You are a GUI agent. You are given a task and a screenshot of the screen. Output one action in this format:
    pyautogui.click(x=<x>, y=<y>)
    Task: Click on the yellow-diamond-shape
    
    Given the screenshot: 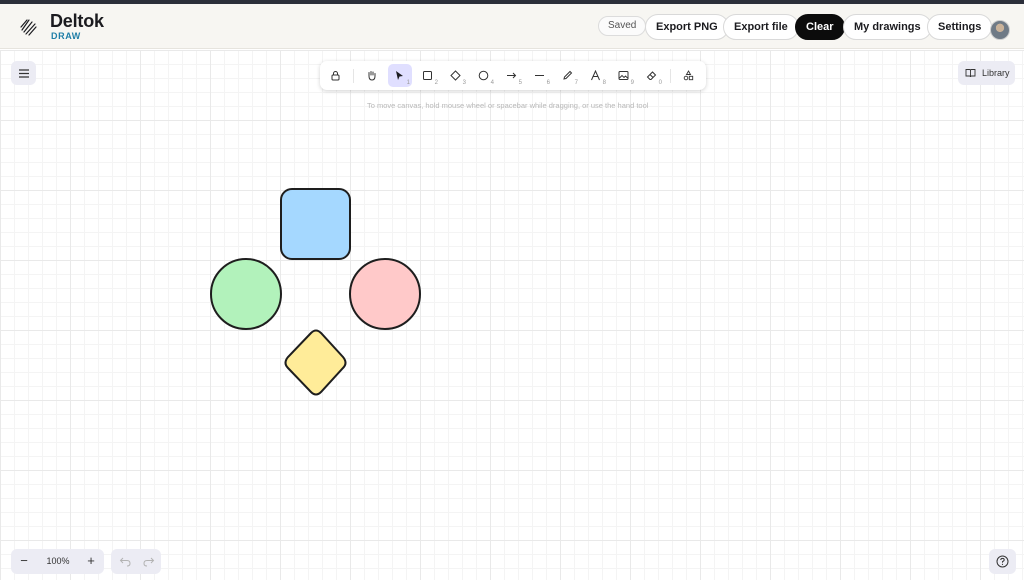 What is the action you would take?
    pyautogui.click(x=315, y=362)
    